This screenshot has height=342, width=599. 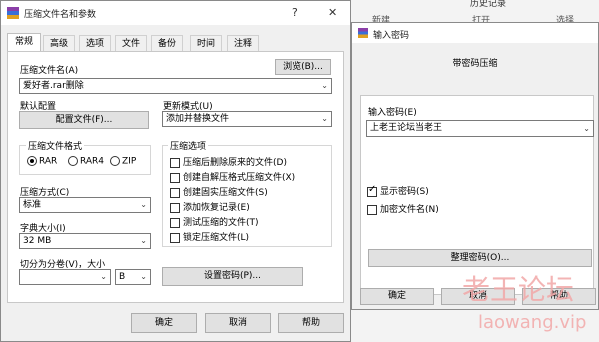 What do you see at coordinates (409, 210) in the screenshot?
I see `encrypt-filenames-label: 加密文件名(N)` at bounding box center [409, 210].